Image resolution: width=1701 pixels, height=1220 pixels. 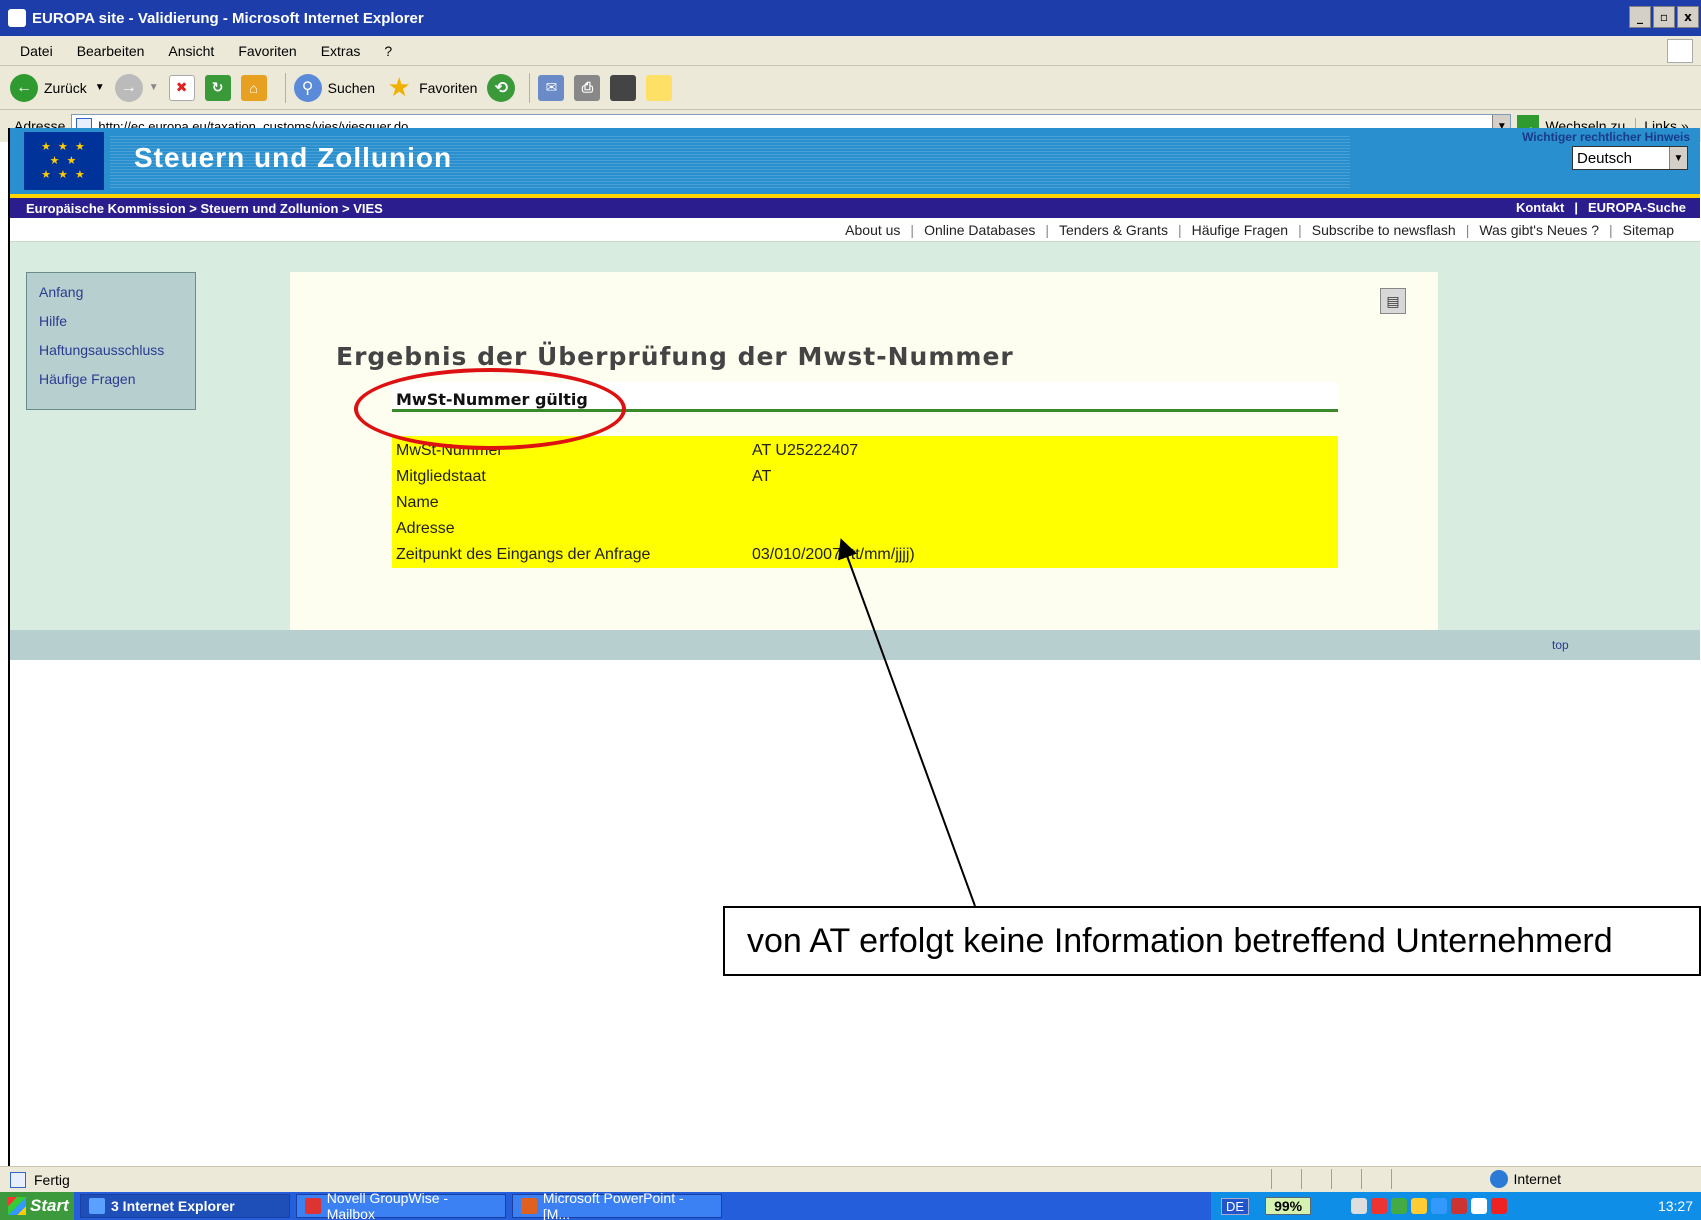 I want to click on forward-dropdown-icon: ▼, so click(x=154, y=87).